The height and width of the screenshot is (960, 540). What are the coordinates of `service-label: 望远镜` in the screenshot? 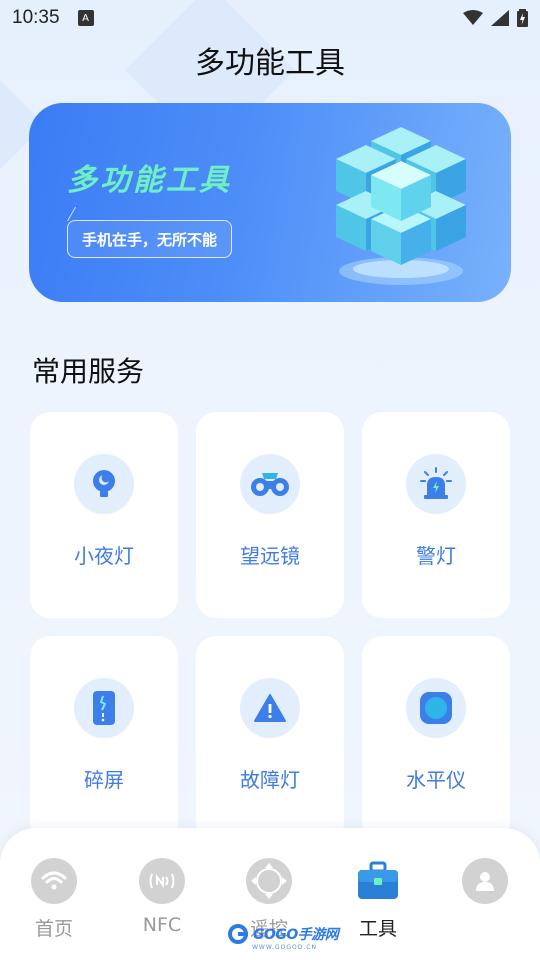 It's located at (270, 556).